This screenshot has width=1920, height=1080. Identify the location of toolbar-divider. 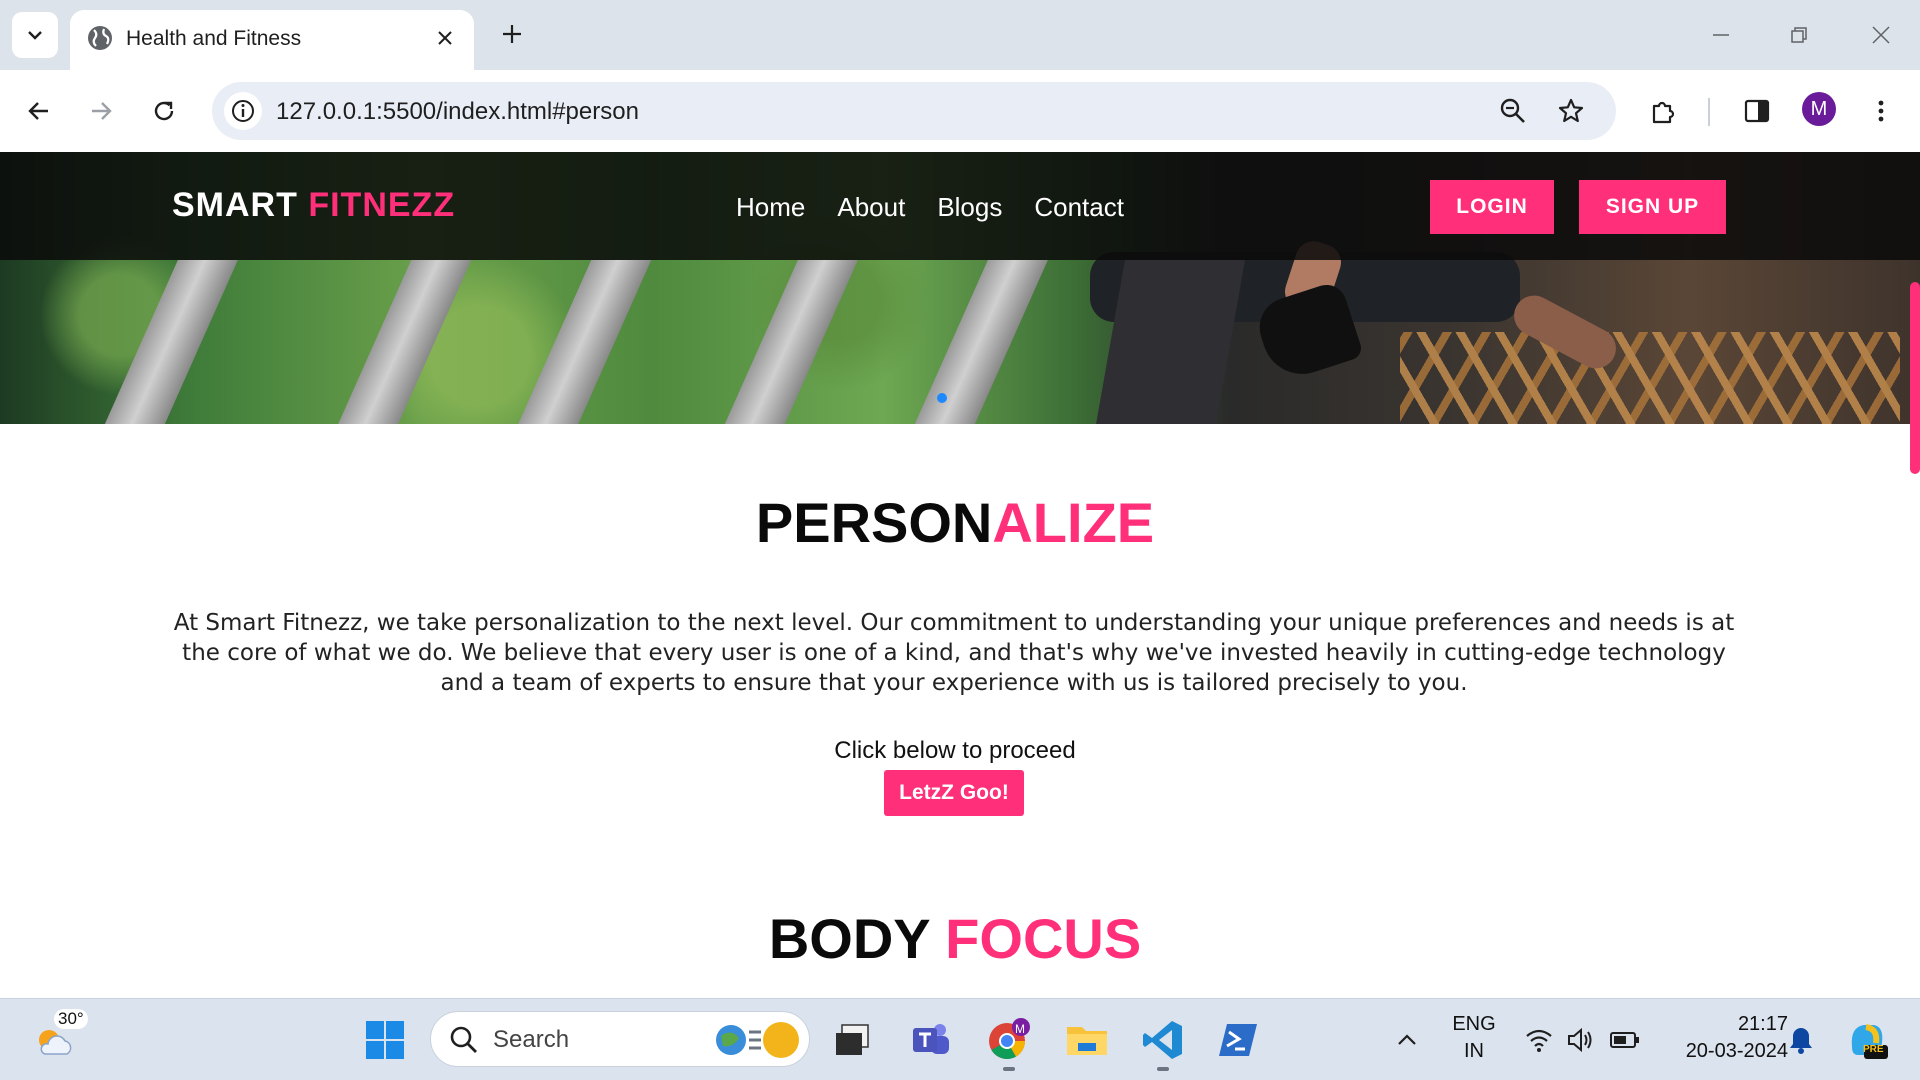
(1709, 112).